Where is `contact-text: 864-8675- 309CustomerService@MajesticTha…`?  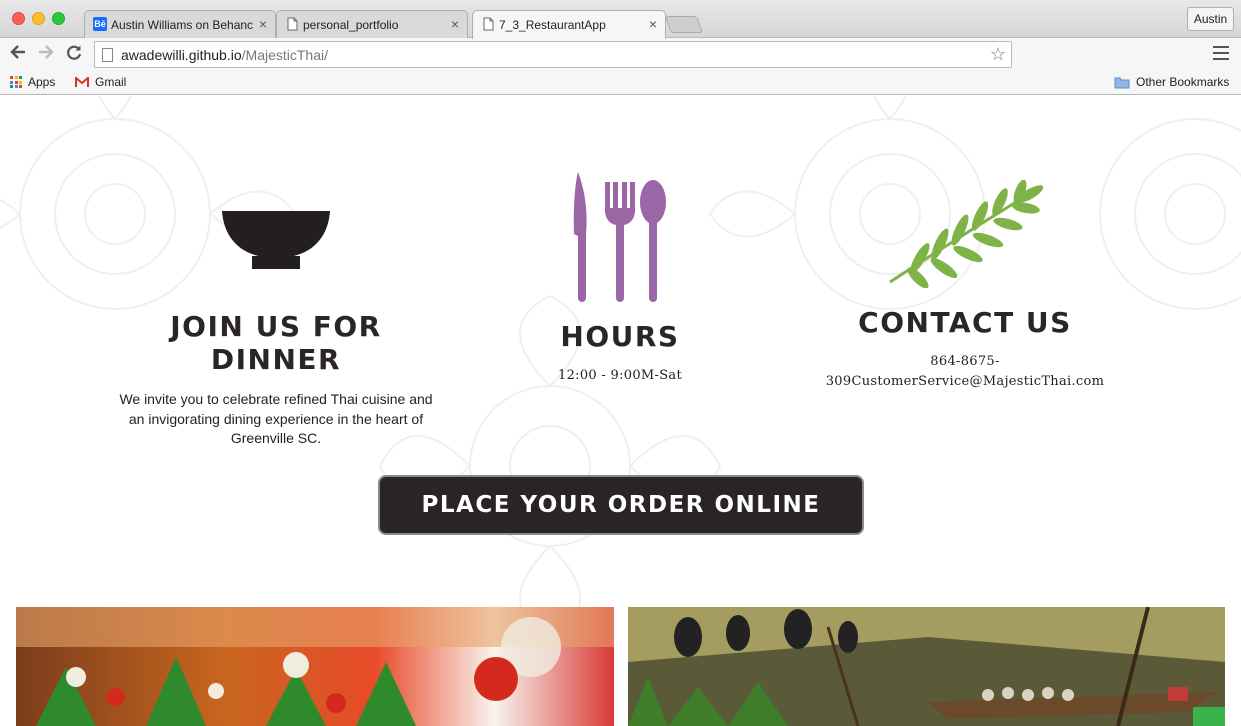 contact-text: 864-8675- 309CustomerService@MajesticTha… is located at coordinates (965, 371).